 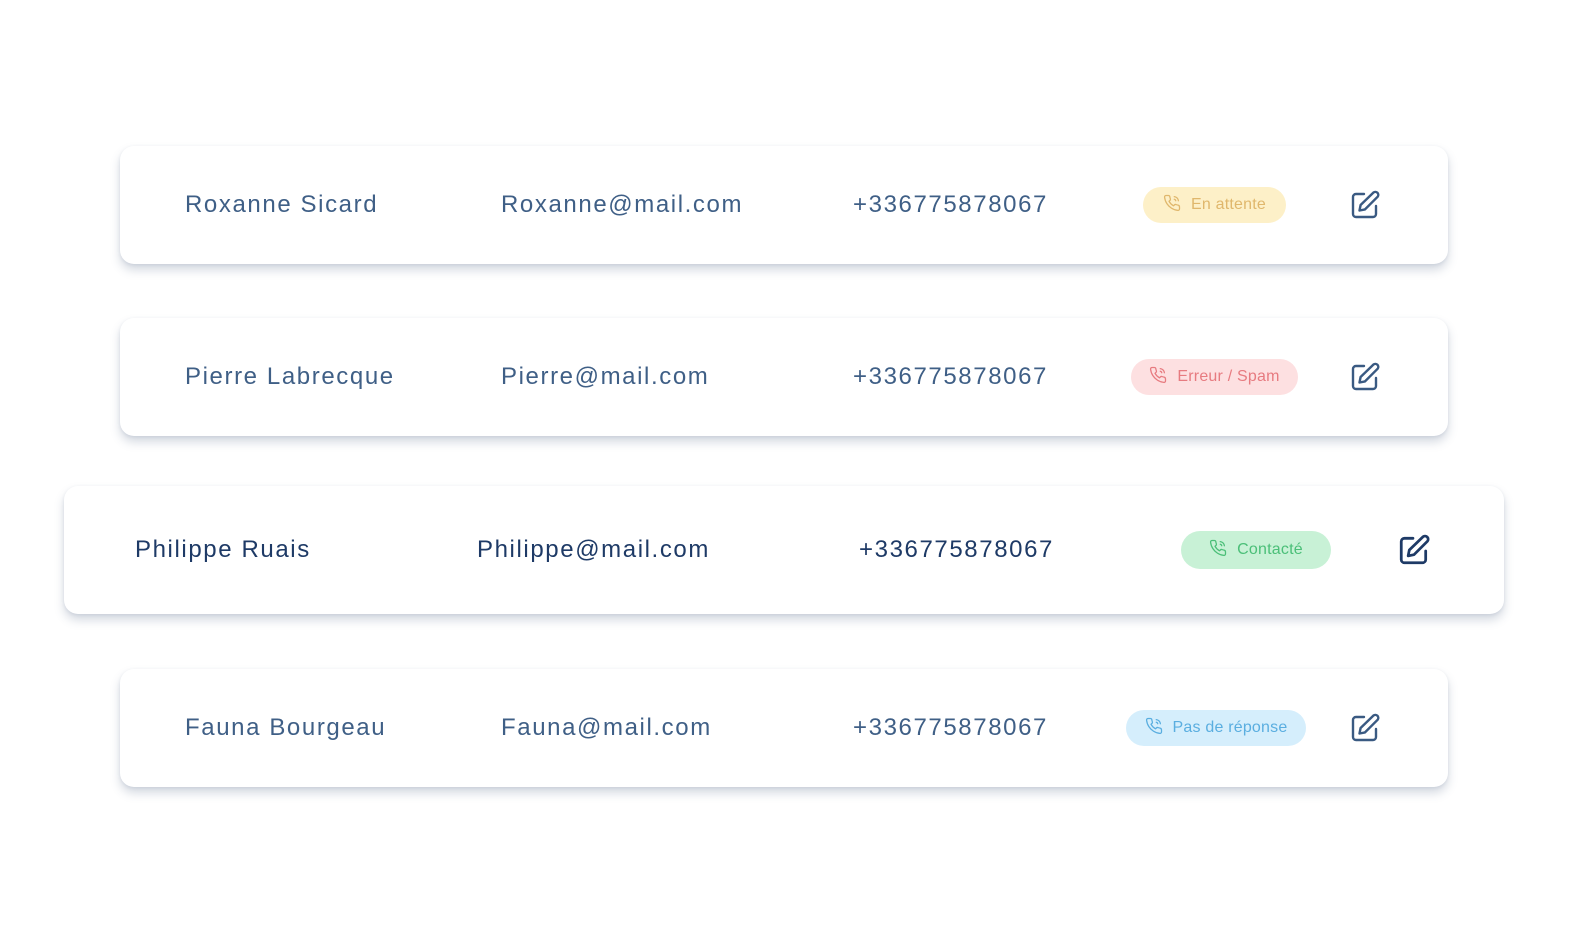 I want to click on status-badge: En attente, so click(x=1214, y=205).